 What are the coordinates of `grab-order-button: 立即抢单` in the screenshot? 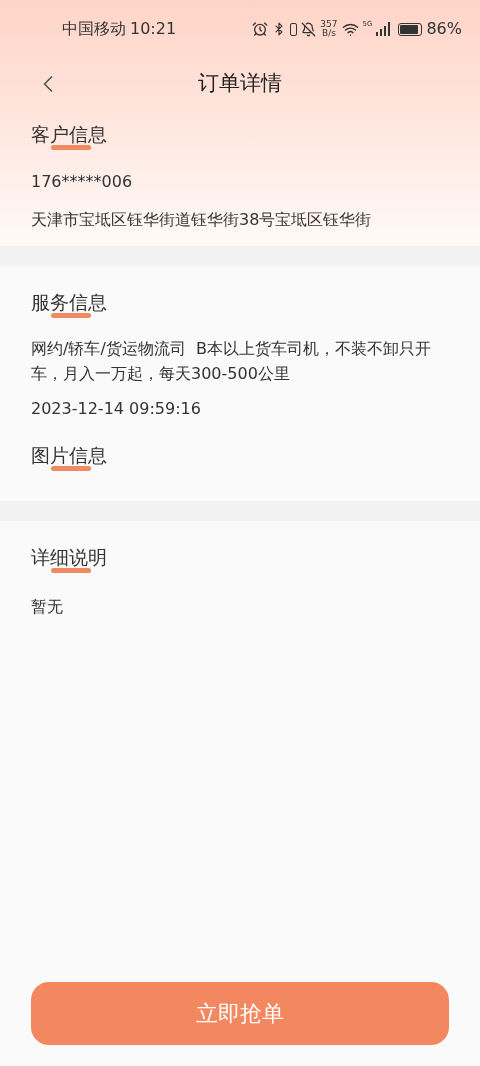 It's located at (240, 1013).